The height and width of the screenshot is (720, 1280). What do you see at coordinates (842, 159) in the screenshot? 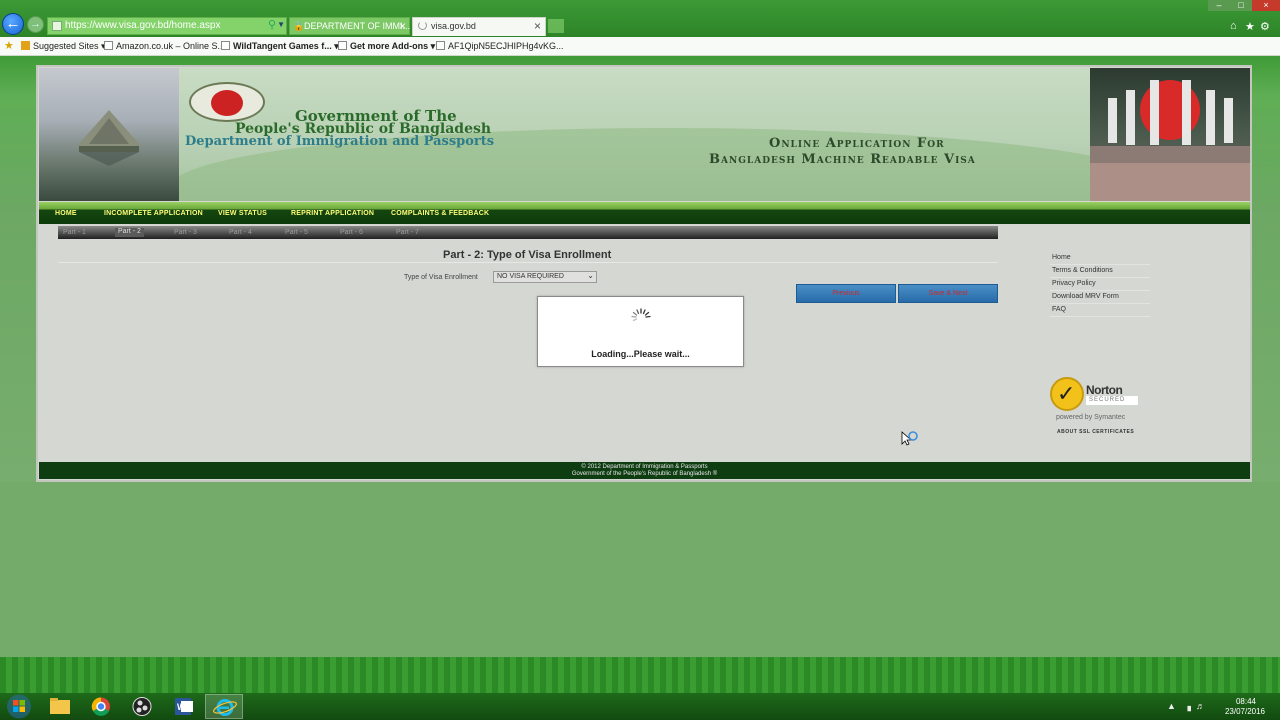
I see `banner-mrv-title: Bangladesh Machine Readable Visa` at bounding box center [842, 159].